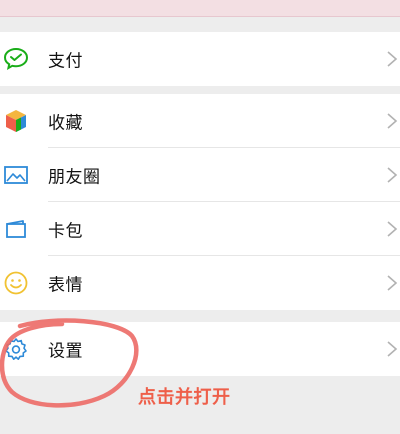 The width and height of the screenshot is (400, 434). I want to click on menu-item-pay-label: 支付, so click(65, 61).